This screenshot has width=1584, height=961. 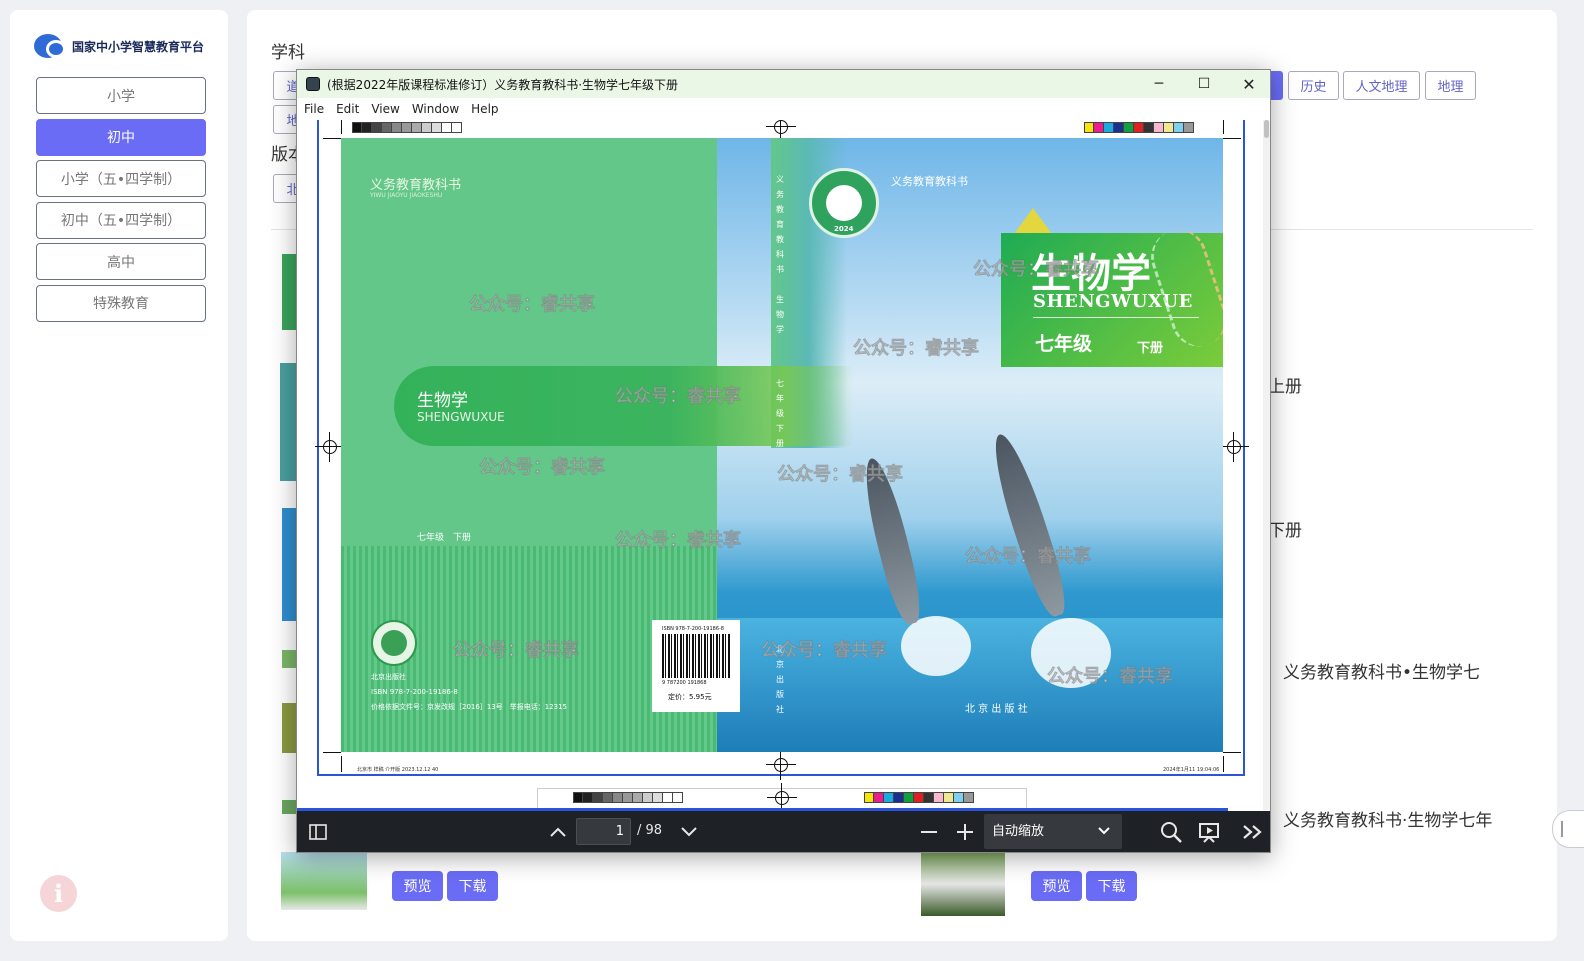 What do you see at coordinates (996, 709) in the screenshot?
I see `front-publisher: 北 京 出 版 社` at bounding box center [996, 709].